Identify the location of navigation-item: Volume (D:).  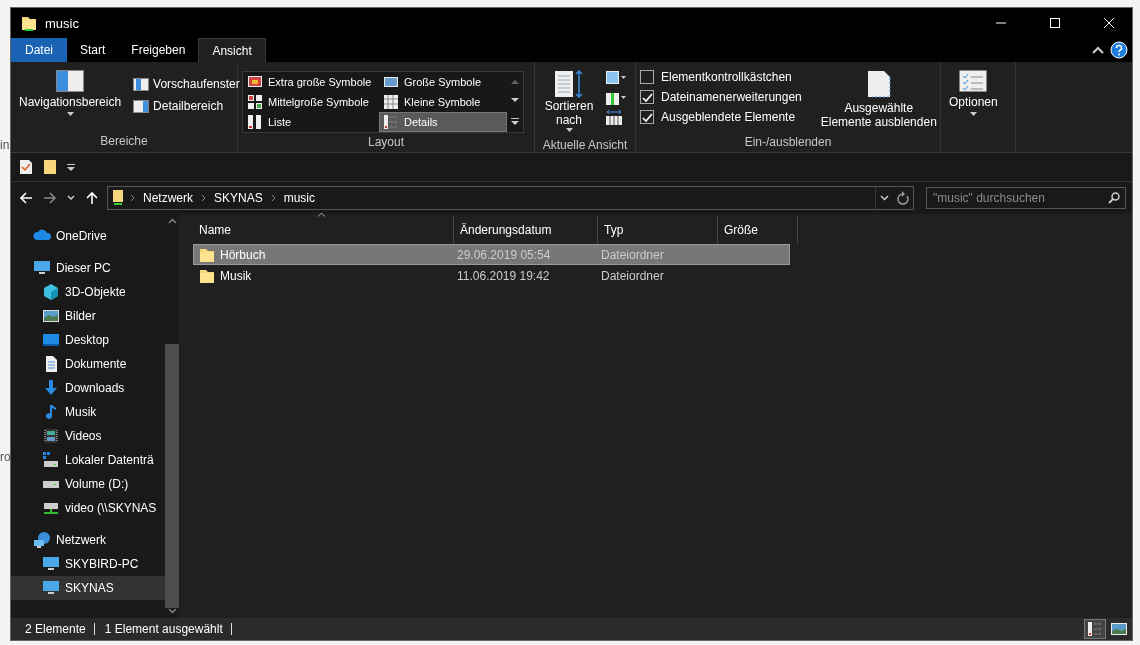
(88, 484).